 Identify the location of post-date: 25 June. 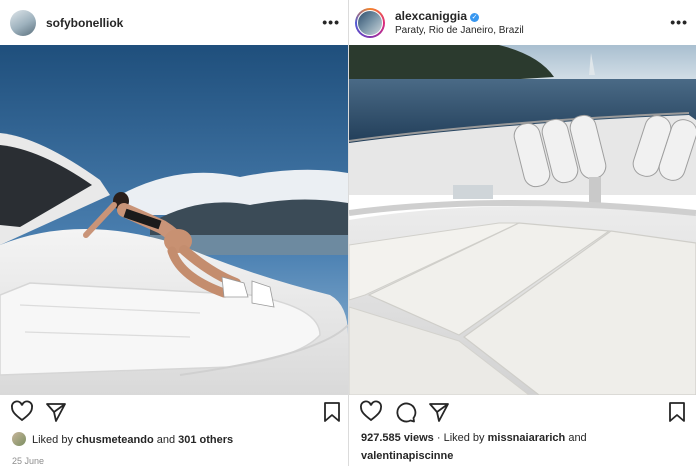
(28, 461).